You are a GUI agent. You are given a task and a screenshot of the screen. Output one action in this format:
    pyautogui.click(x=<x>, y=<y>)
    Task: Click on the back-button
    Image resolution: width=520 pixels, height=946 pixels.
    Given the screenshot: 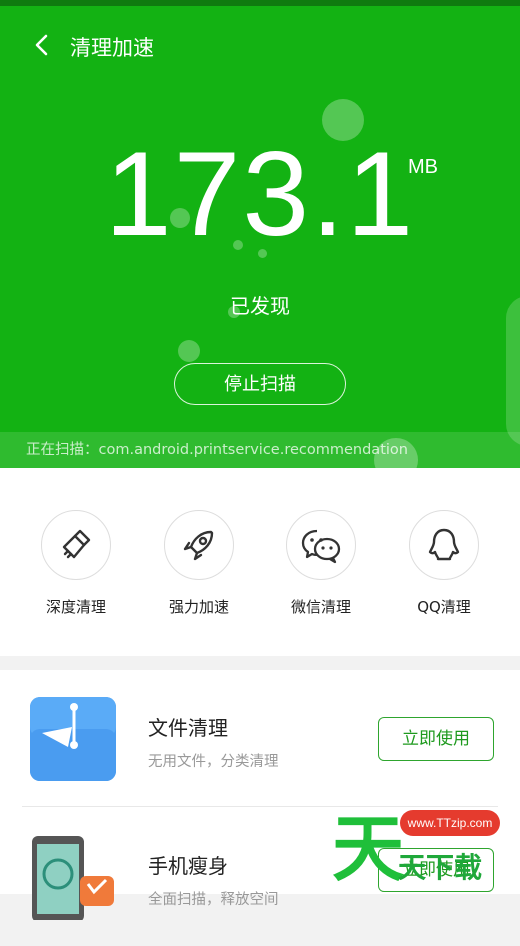 What is the action you would take?
    pyautogui.click(x=43, y=45)
    